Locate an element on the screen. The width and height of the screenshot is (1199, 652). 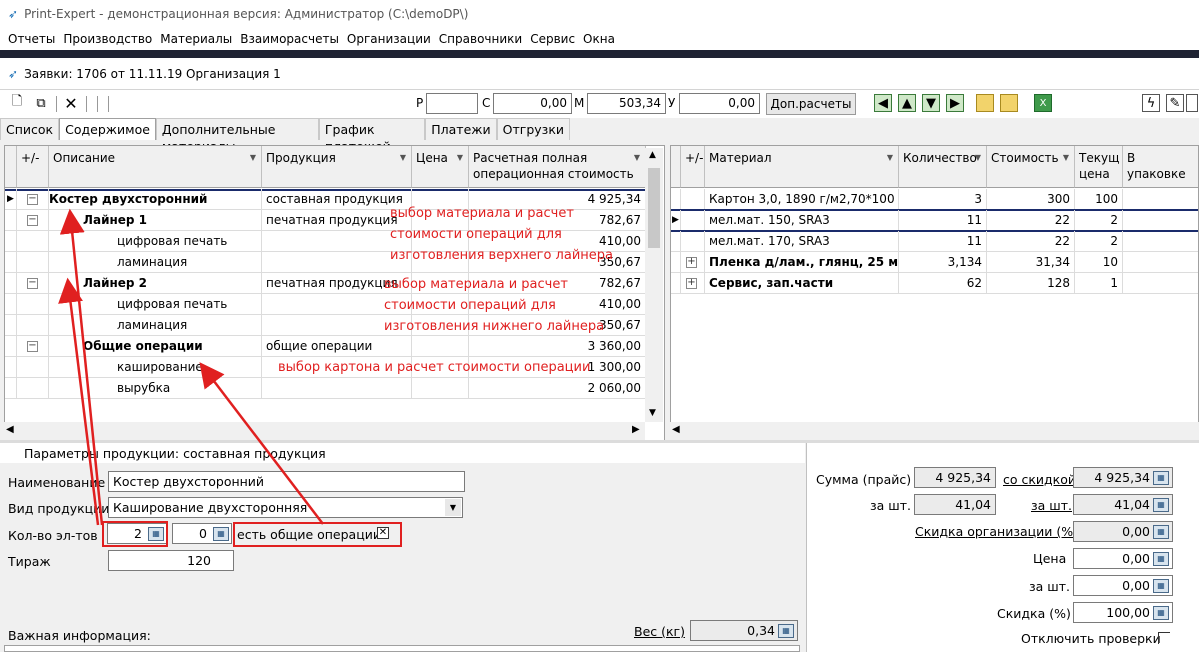
arrow-to-liner2 is located at coordinates (79, 401).